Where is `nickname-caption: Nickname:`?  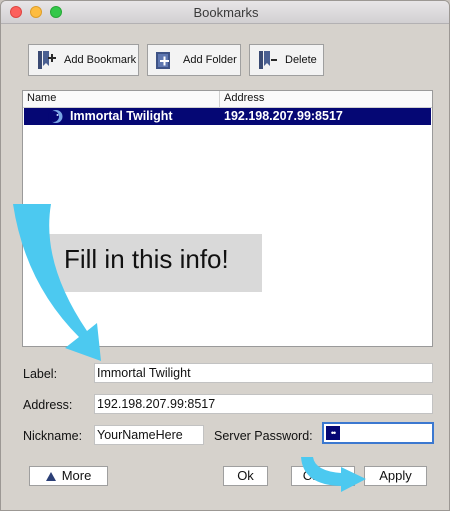 nickname-caption: Nickname: is located at coordinates (53, 436).